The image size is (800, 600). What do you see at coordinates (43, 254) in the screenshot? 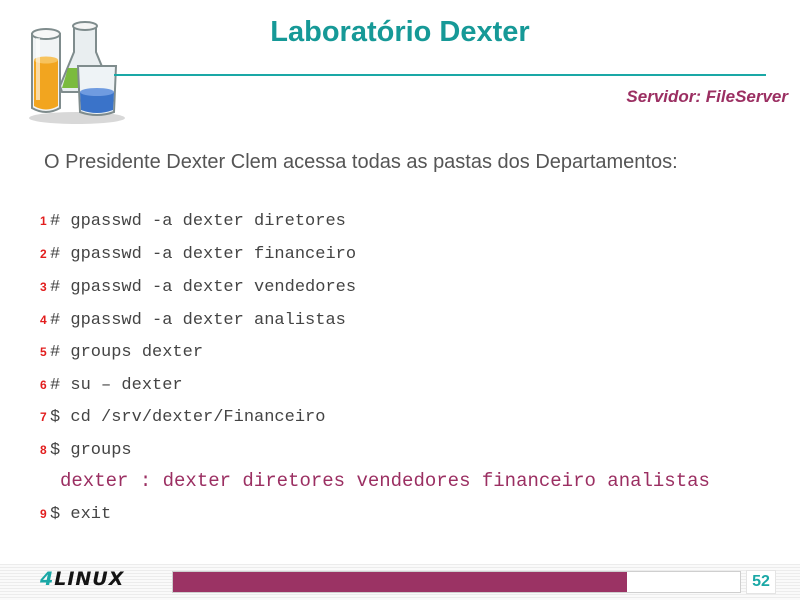
I see `line-number: 2` at bounding box center [43, 254].